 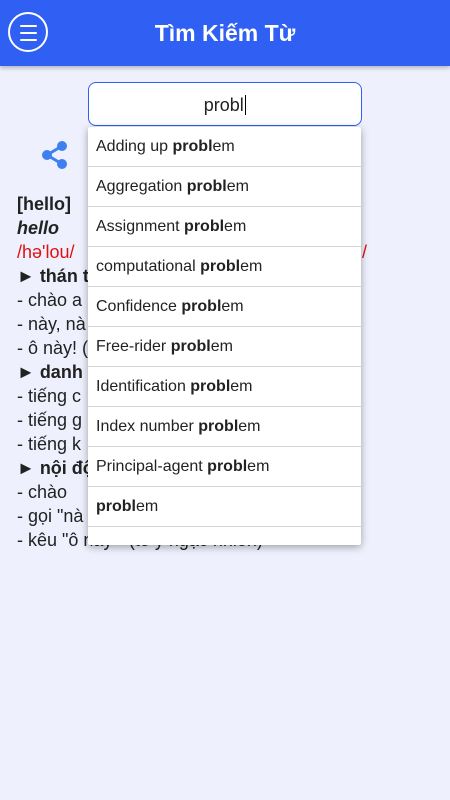 What do you see at coordinates (147, 426) in the screenshot?
I see `suggestion-prefix: Index number` at bounding box center [147, 426].